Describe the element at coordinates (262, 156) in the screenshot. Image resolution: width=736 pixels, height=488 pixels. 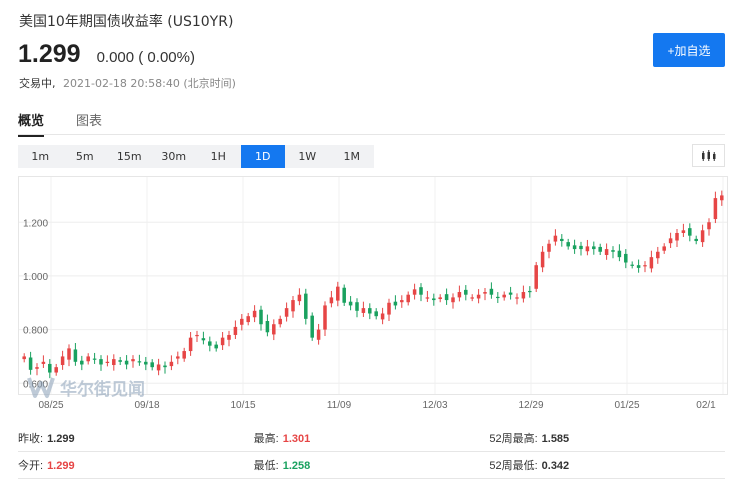
I see `period-1d: 1D` at that location.